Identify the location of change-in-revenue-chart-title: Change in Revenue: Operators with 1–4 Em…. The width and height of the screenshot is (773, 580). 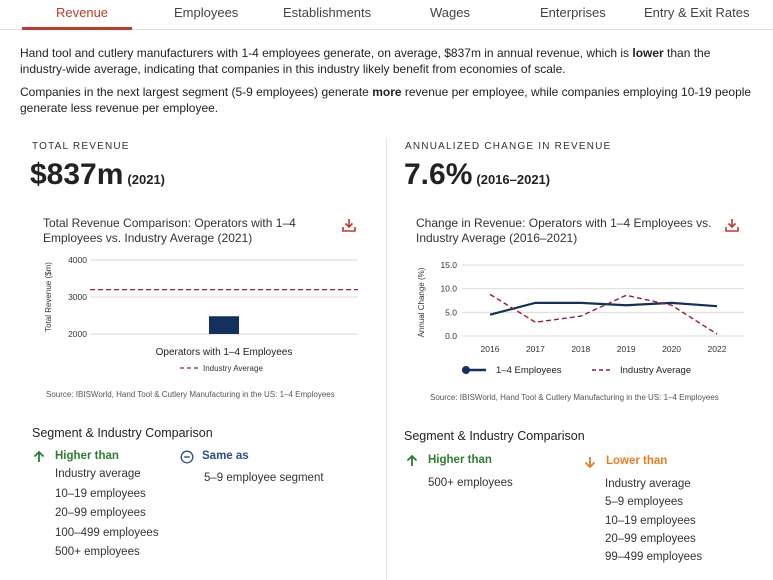
(564, 230).